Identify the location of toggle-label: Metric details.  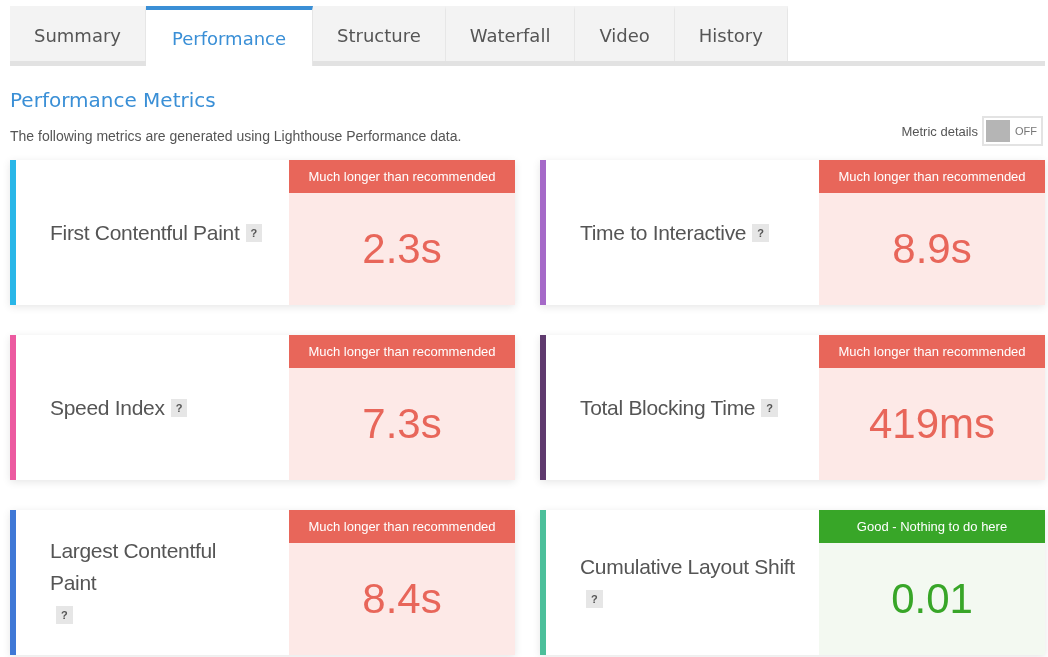
(939, 131).